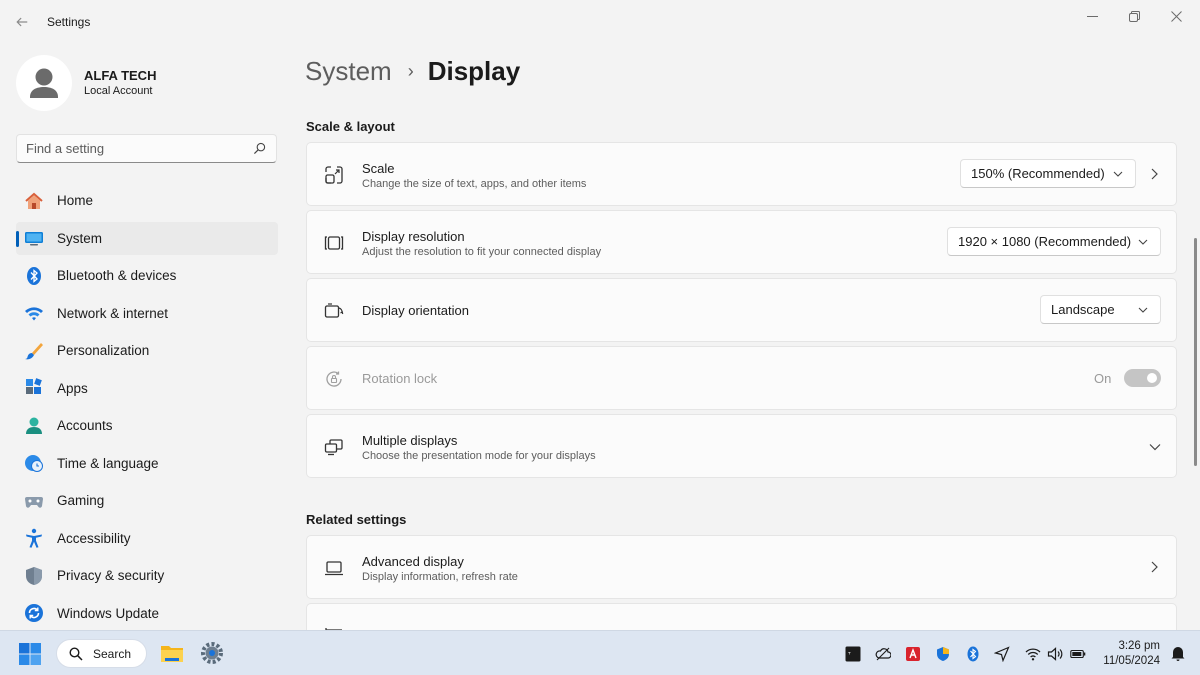 The height and width of the screenshot is (675, 1200). Describe the element at coordinates (34, 351) in the screenshot. I see `brush-icon` at that location.